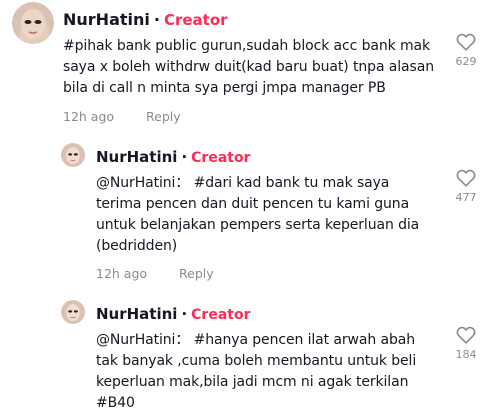 Image resolution: width=501 pixels, height=419 pixels. What do you see at coordinates (466, 354) in the screenshot?
I see `like-count: 184` at bounding box center [466, 354].